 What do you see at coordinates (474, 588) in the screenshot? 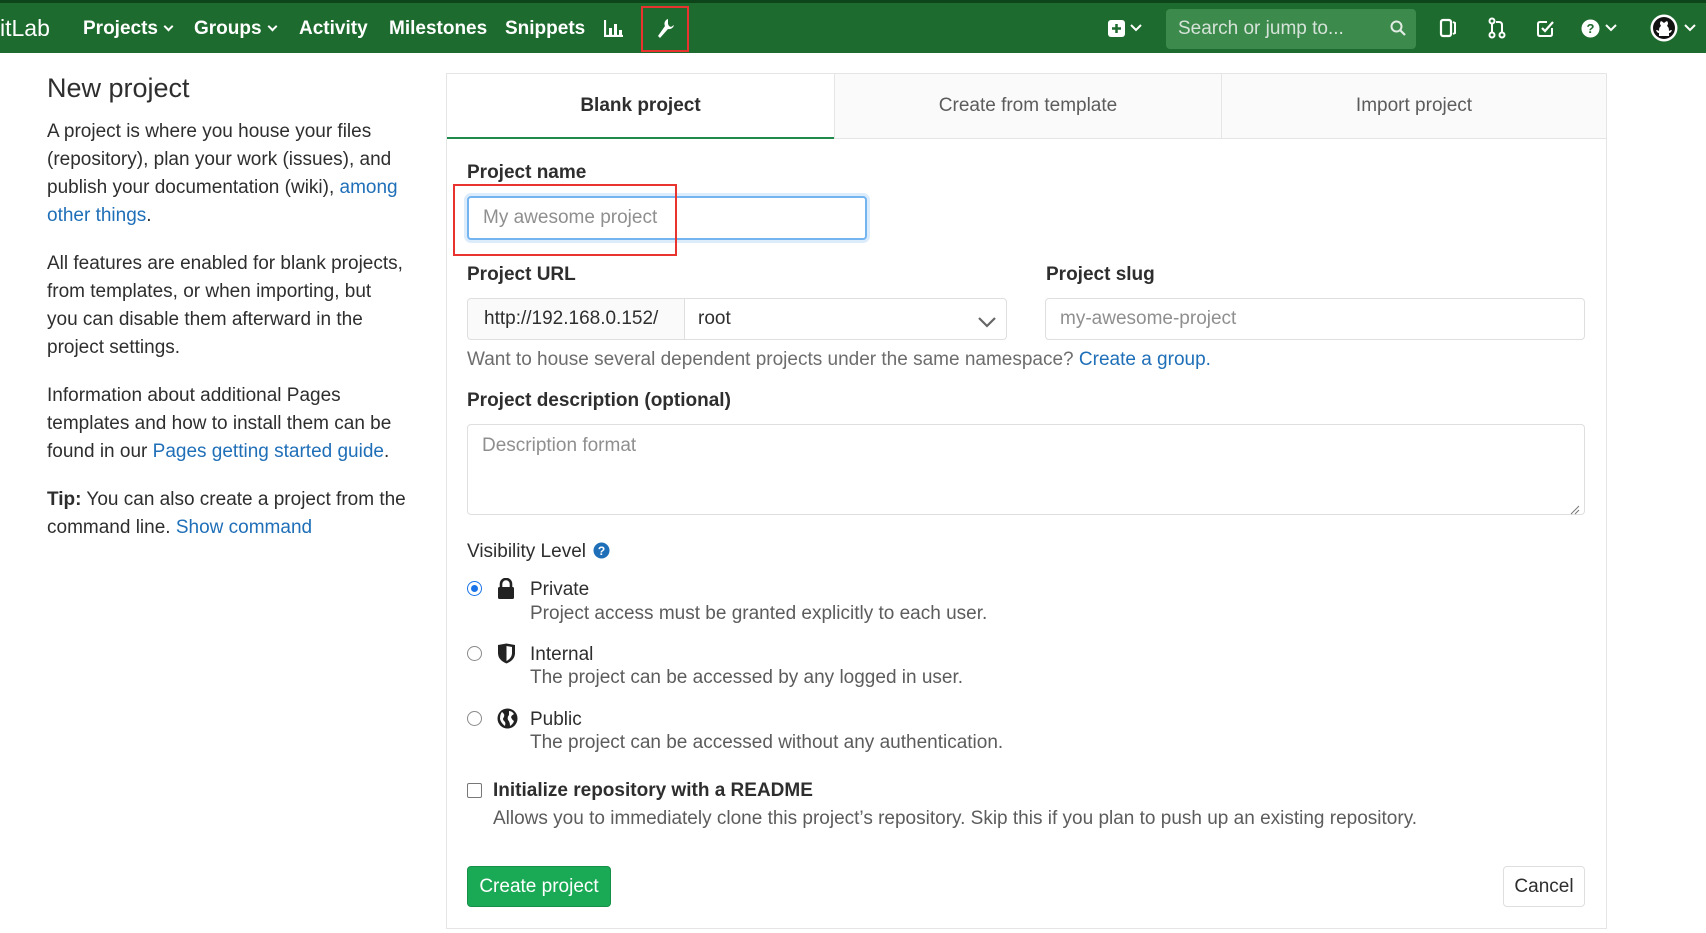
I see `visibility-private-radio` at bounding box center [474, 588].